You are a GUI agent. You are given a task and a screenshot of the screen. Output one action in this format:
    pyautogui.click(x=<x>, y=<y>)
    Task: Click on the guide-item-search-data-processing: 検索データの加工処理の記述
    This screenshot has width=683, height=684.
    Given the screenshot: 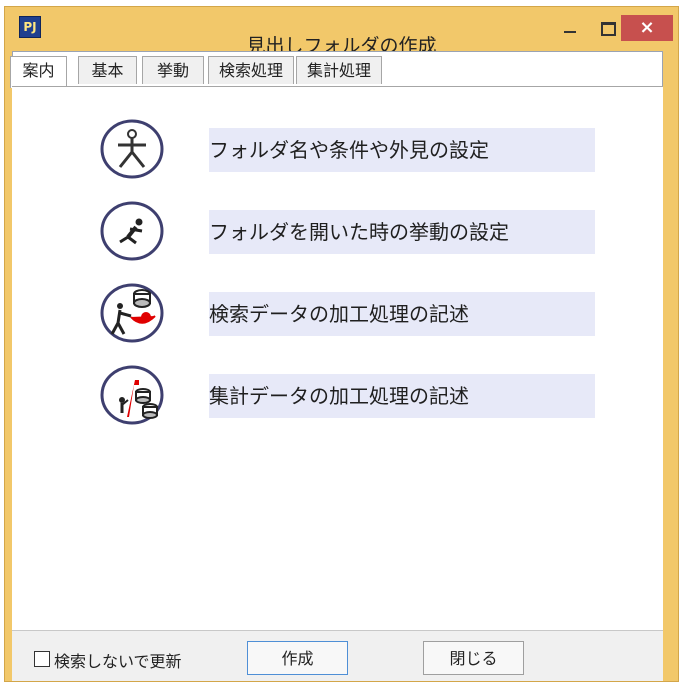 What is the action you would take?
    pyautogui.click(x=347, y=313)
    